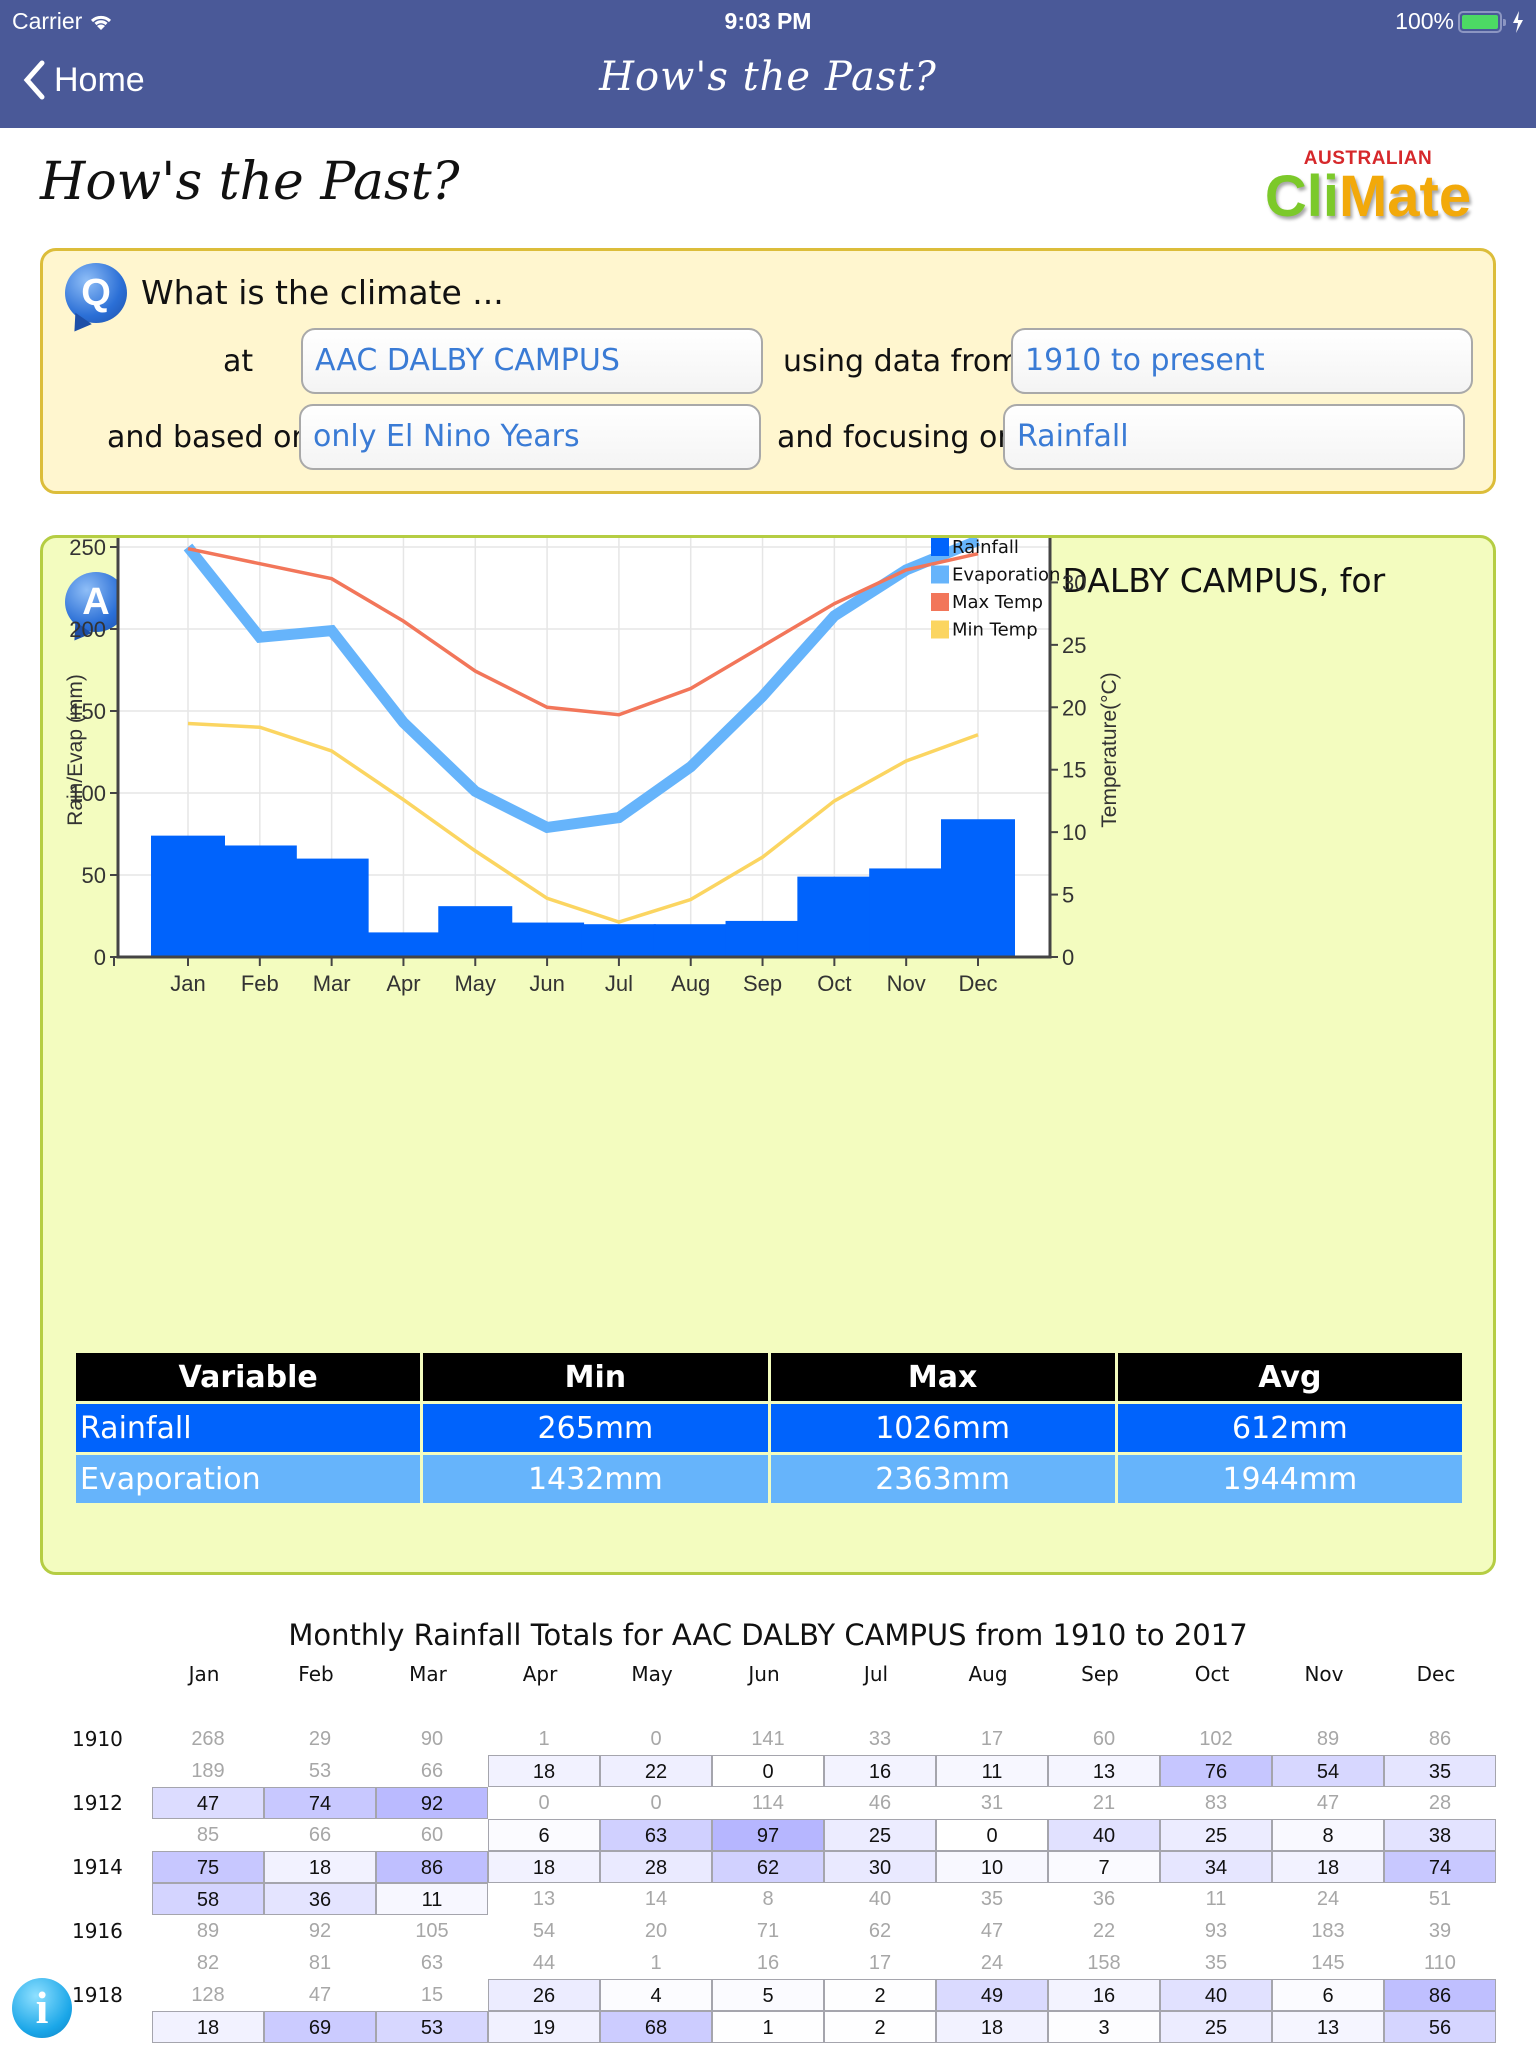  What do you see at coordinates (475, 931) in the screenshot?
I see `rainfall-bar-may` at bounding box center [475, 931].